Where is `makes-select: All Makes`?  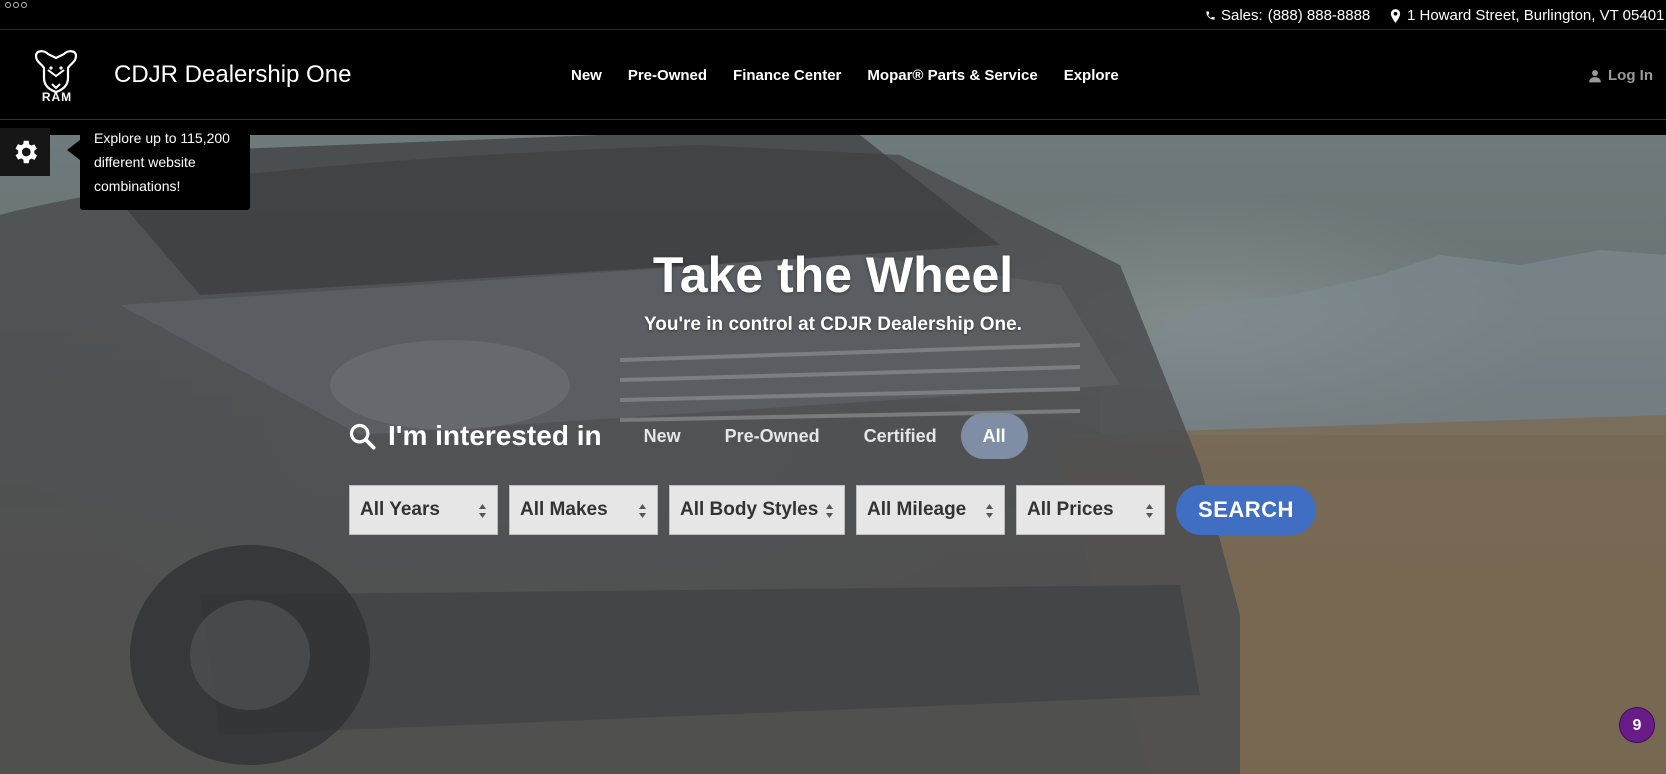 makes-select: All Makes is located at coordinates (583, 510).